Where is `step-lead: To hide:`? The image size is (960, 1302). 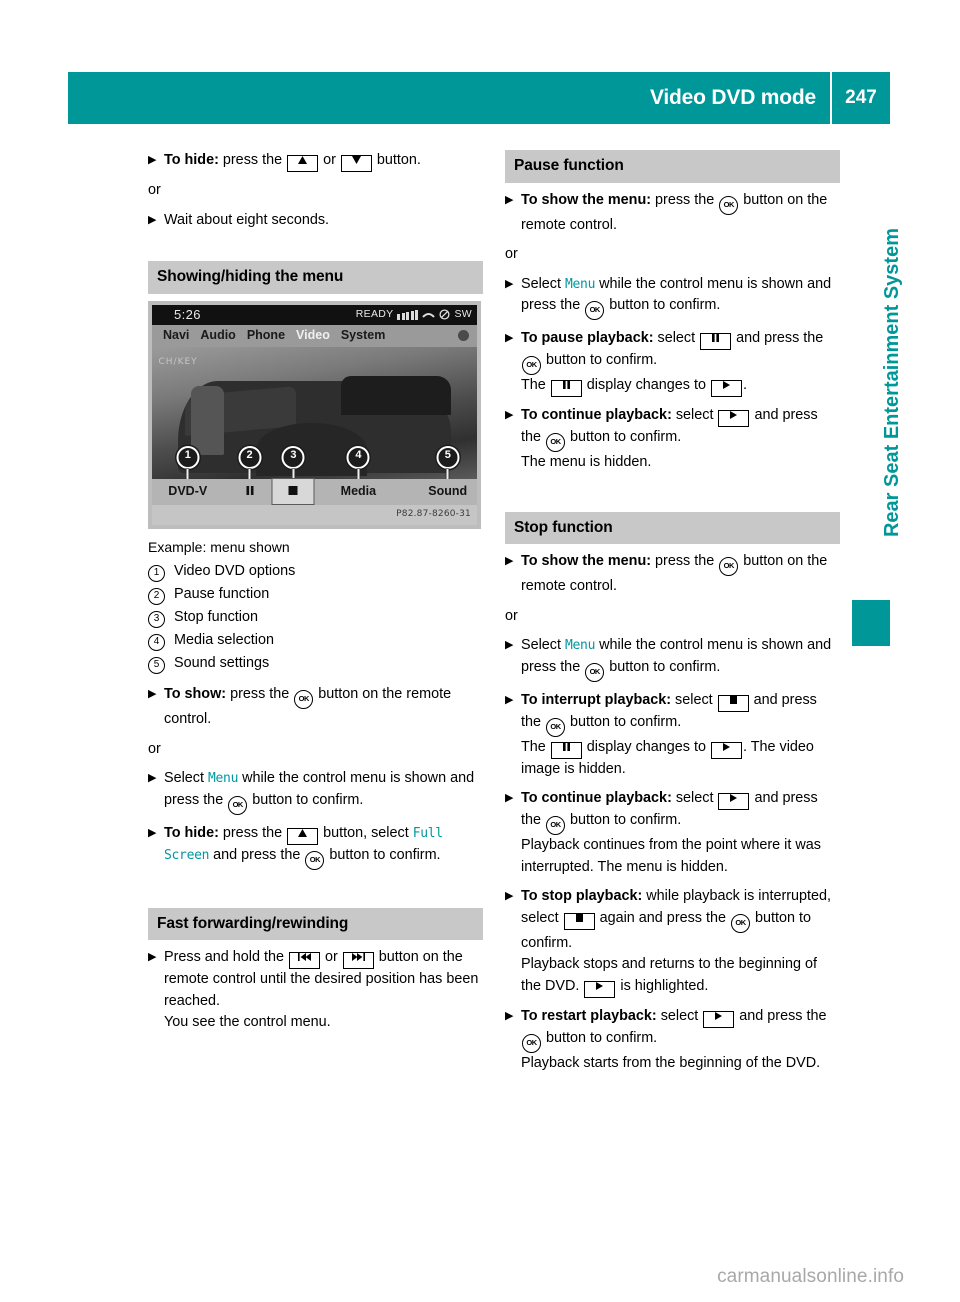 step-lead: To hide: is located at coordinates (191, 832).